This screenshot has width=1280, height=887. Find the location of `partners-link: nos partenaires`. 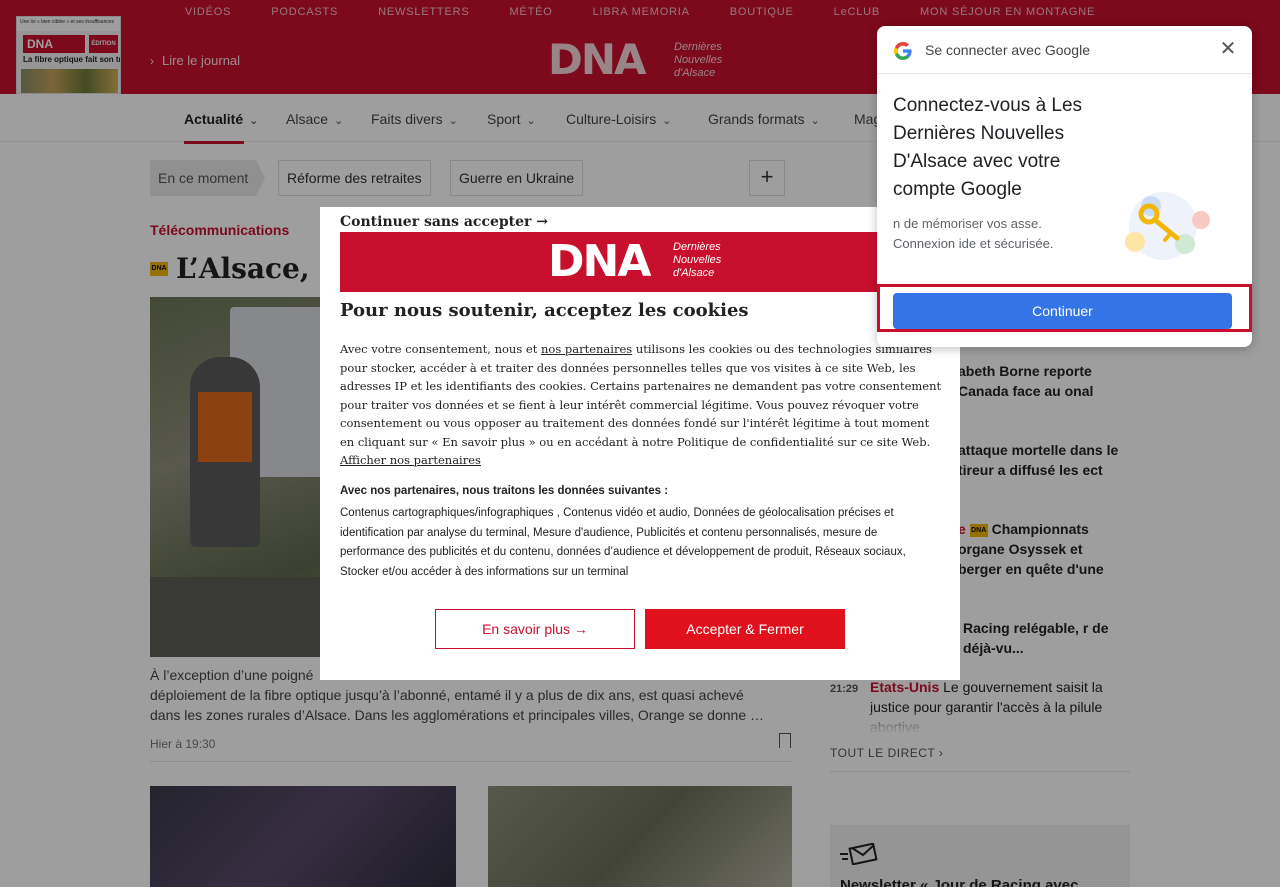

partners-link: nos partenaires is located at coordinates (586, 349).